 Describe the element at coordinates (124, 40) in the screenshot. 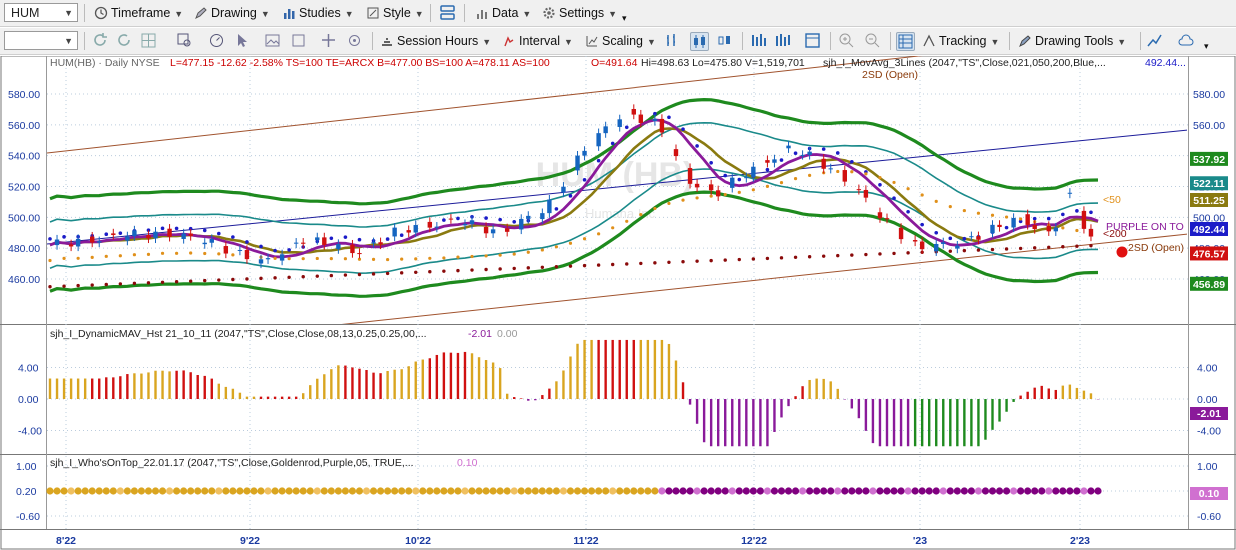

I see `refresh-all-icon` at that location.